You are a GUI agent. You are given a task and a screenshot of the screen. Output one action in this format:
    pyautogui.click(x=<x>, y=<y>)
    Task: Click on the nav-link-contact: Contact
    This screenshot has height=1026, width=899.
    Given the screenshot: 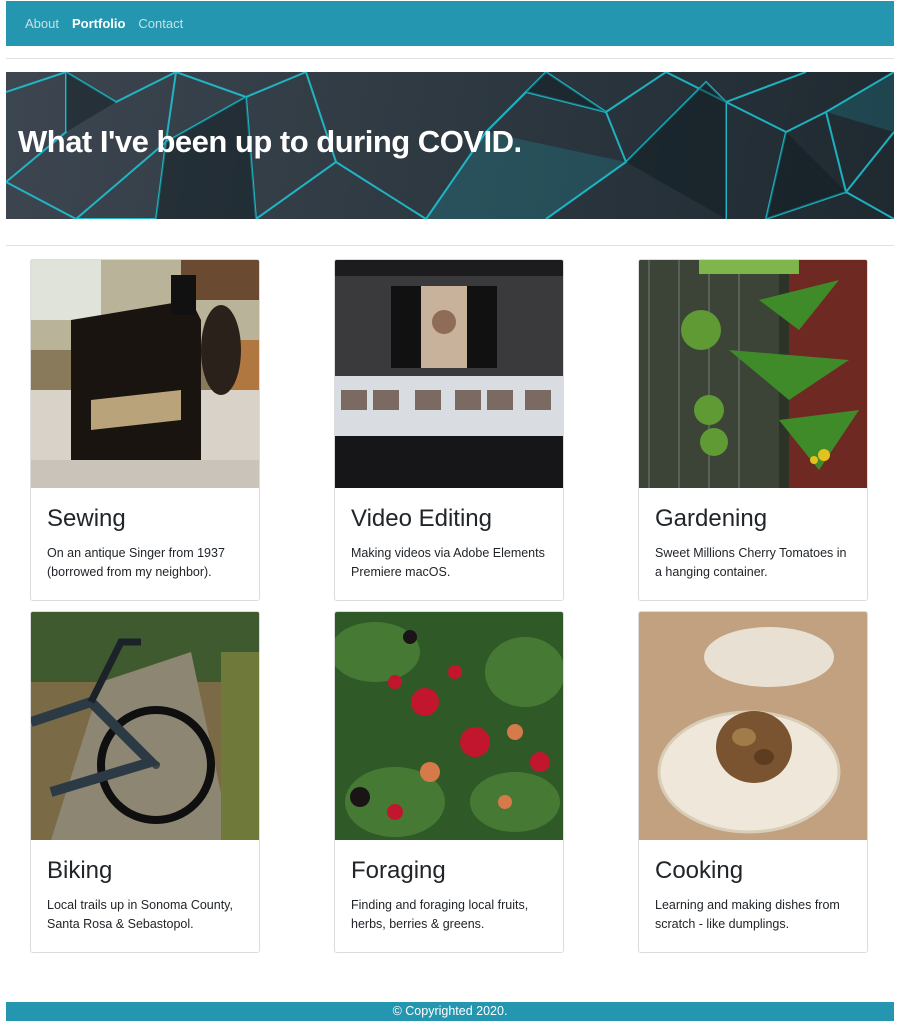 What is the action you would take?
    pyautogui.click(x=160, y=23)
    